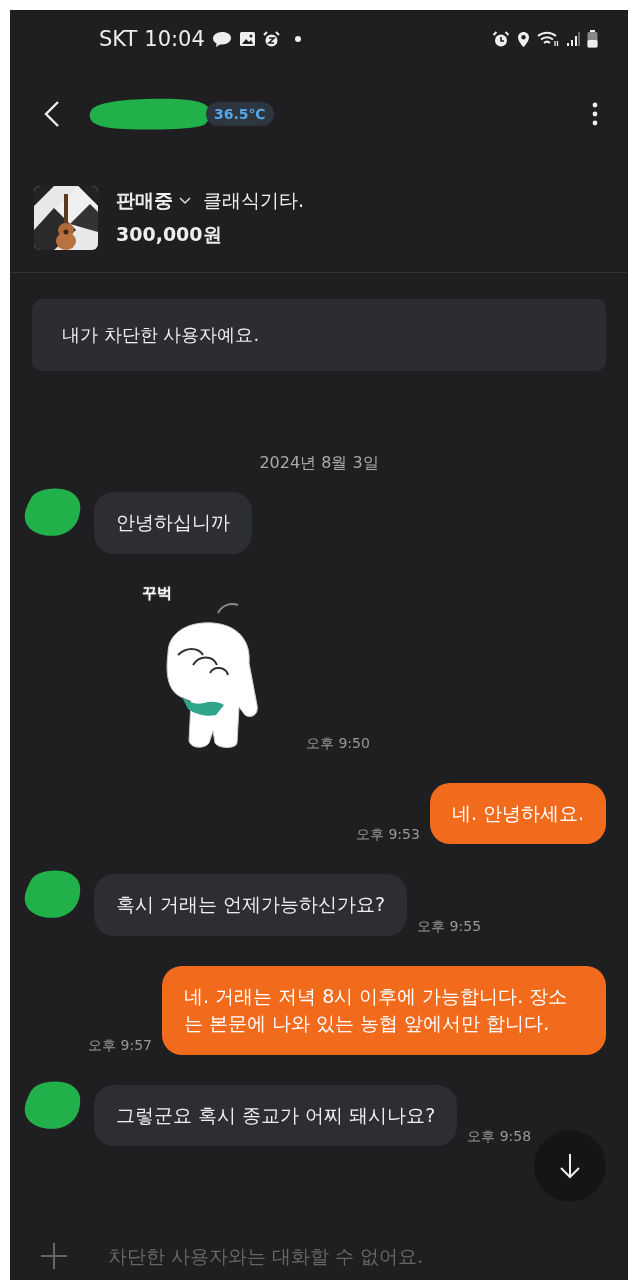  I want to click on message-time: 오후 9:55, so click(449, 926).